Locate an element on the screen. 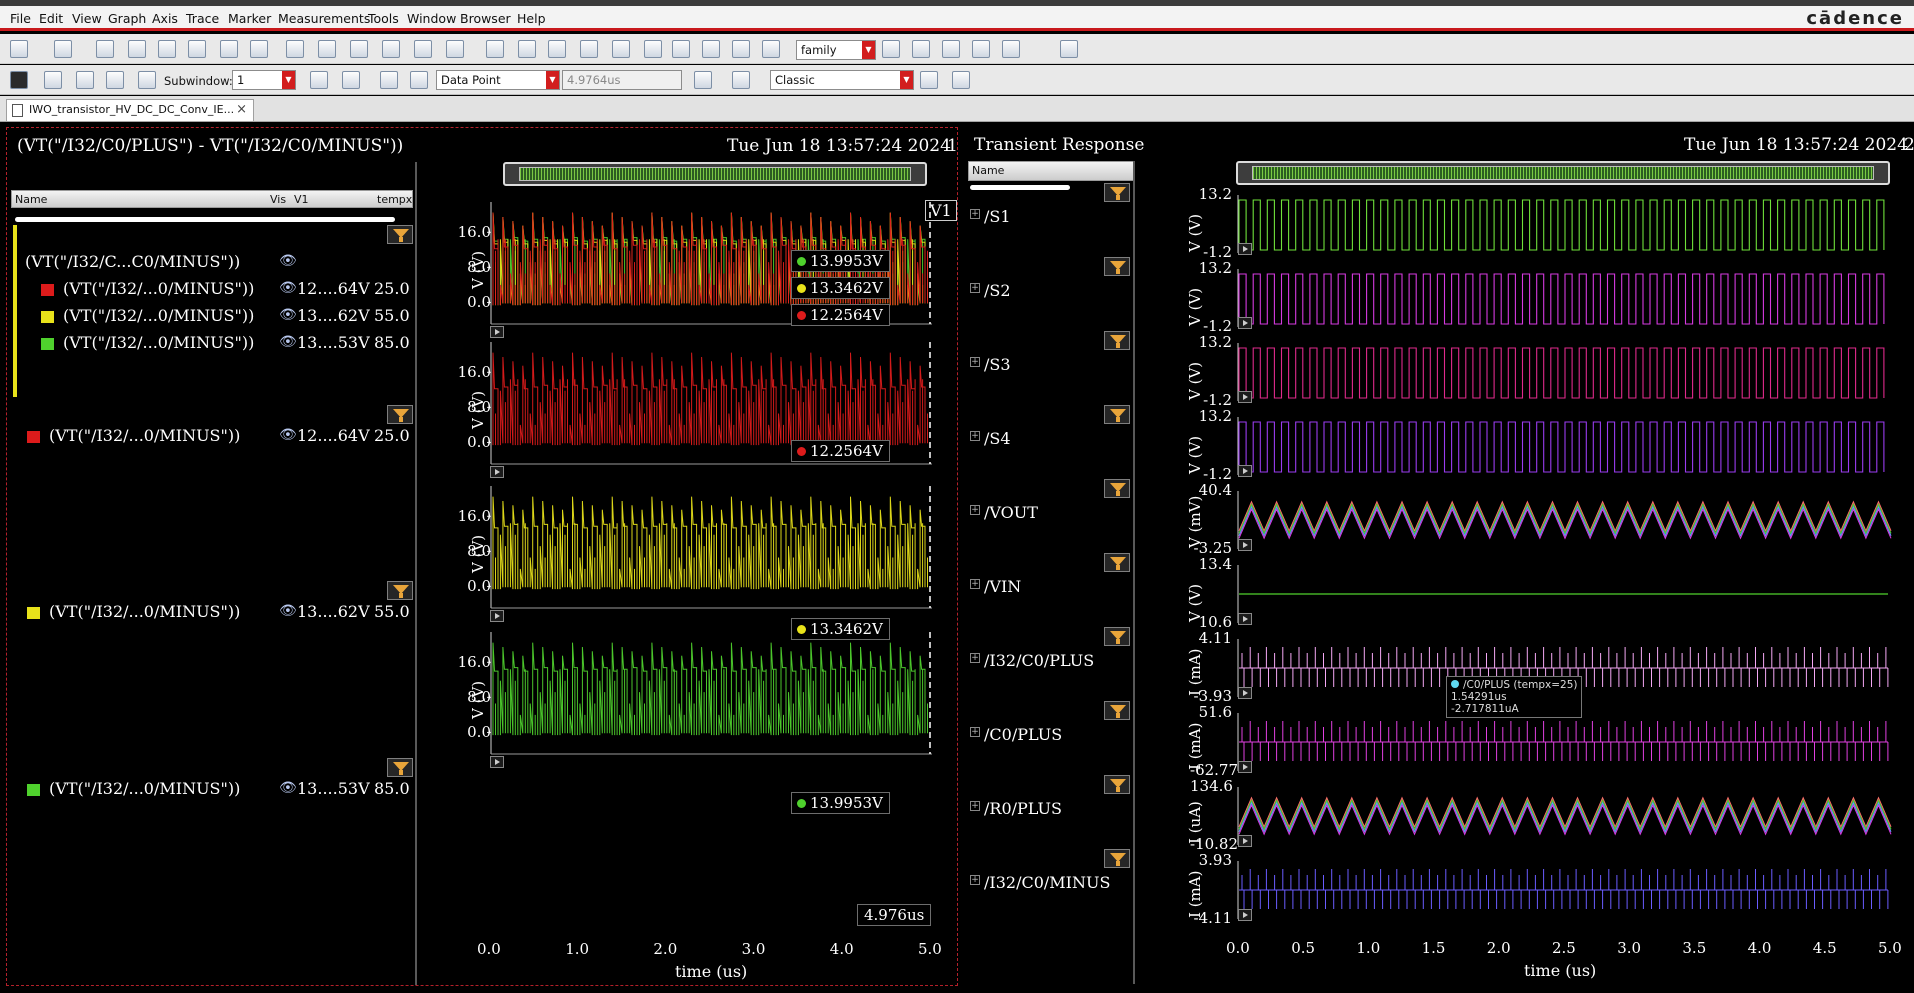 Image resolution: width=1914 pixels, height=993 pixels. columns-layout-icon is located at coordinates (115, 80).